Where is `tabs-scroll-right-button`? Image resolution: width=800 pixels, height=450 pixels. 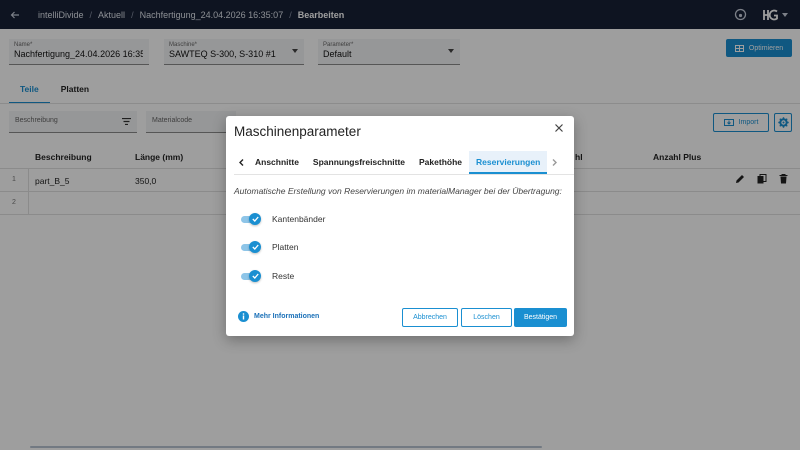
tabs-scroll-right-button is located at coordinates (554, 162).